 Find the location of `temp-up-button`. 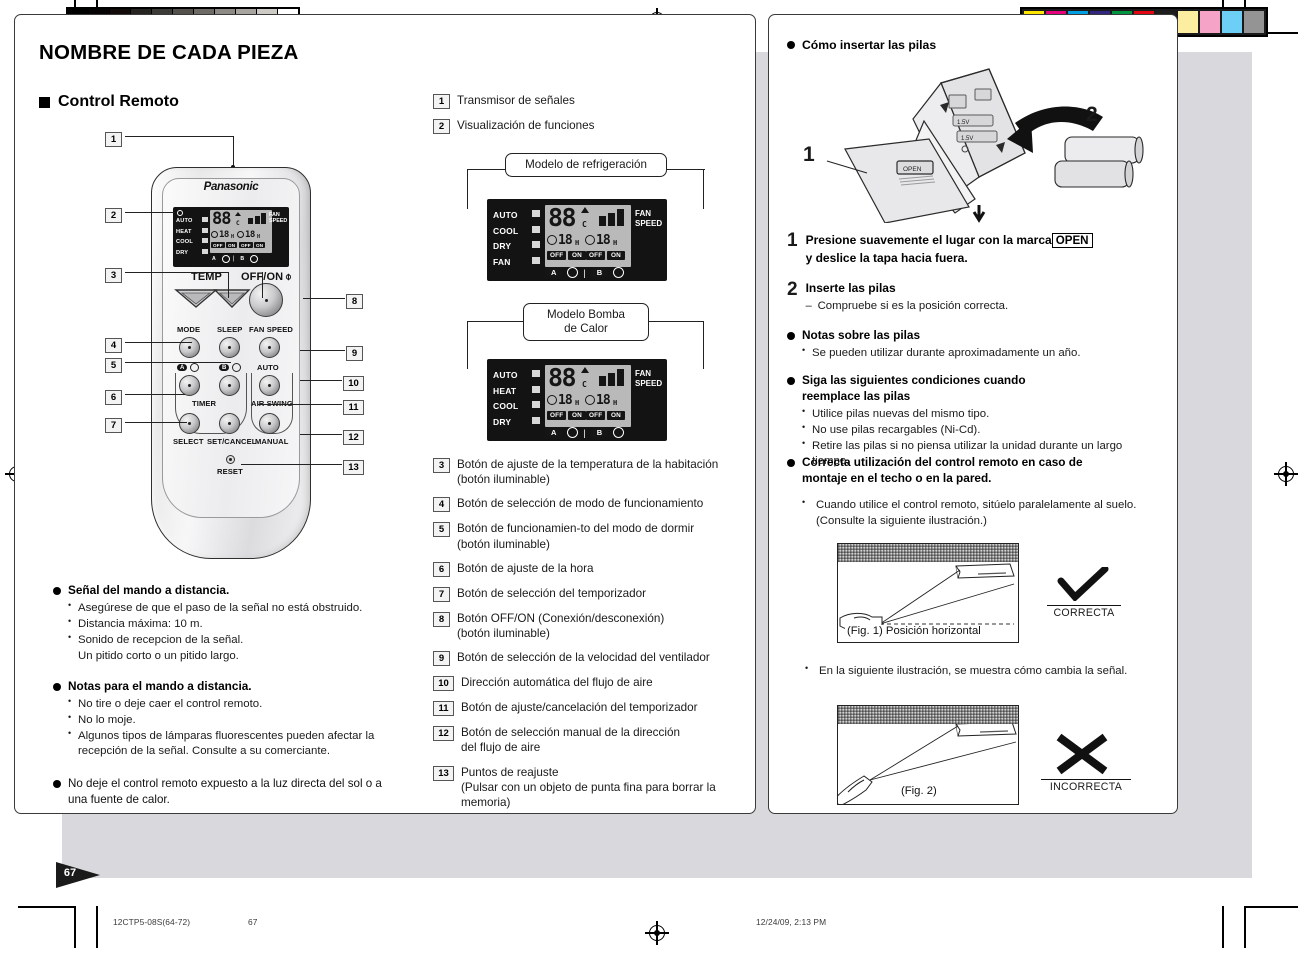

temp-up-button is located at coordinates (232, 298).